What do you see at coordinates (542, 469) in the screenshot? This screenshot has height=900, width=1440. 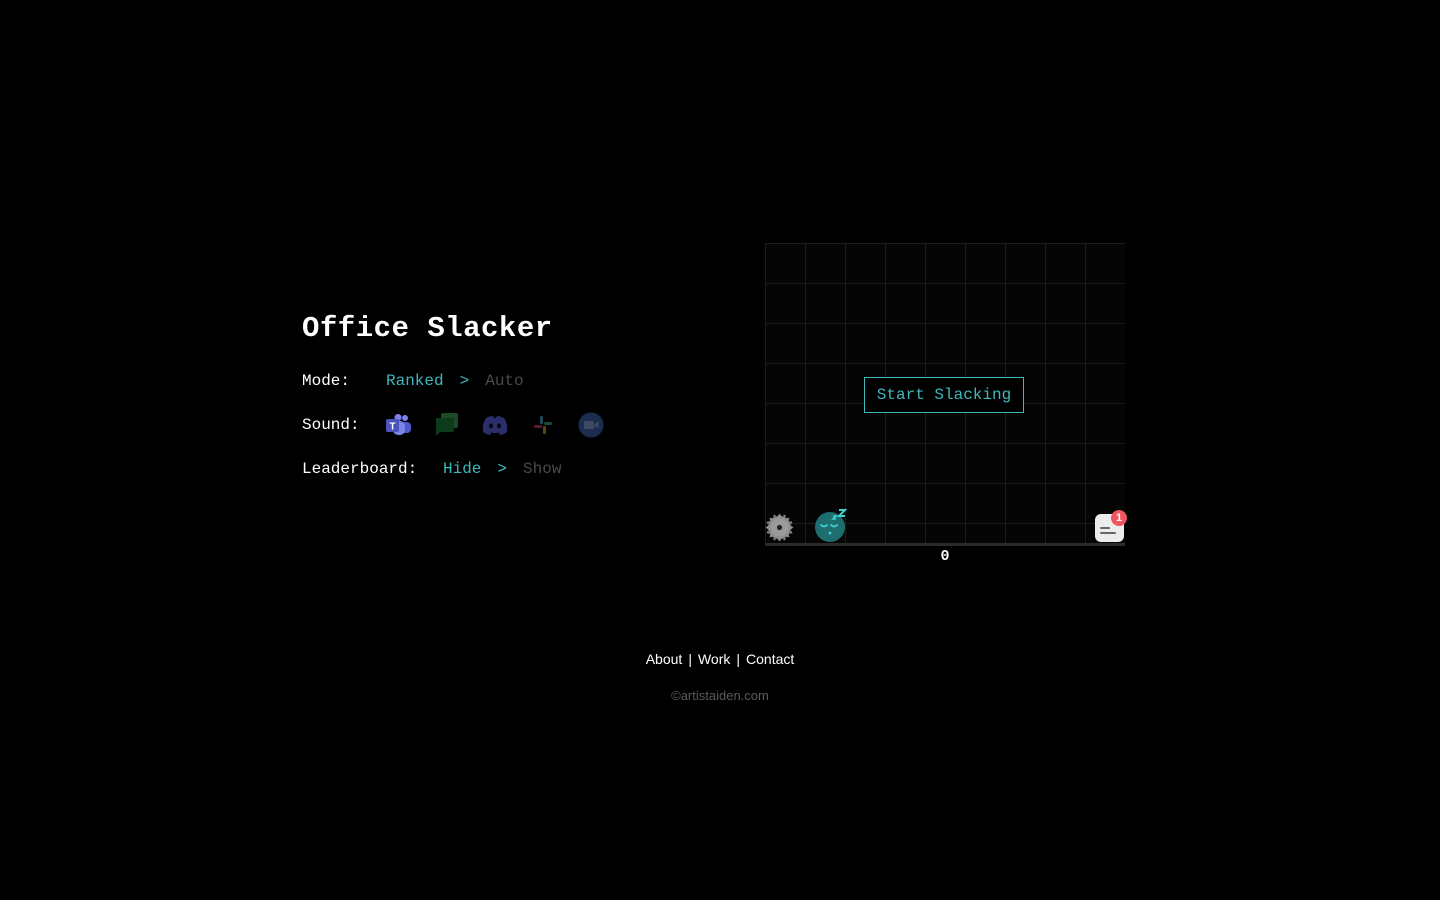 I see `leaderboard-show-option: Show` at bounding box center [542, 469].